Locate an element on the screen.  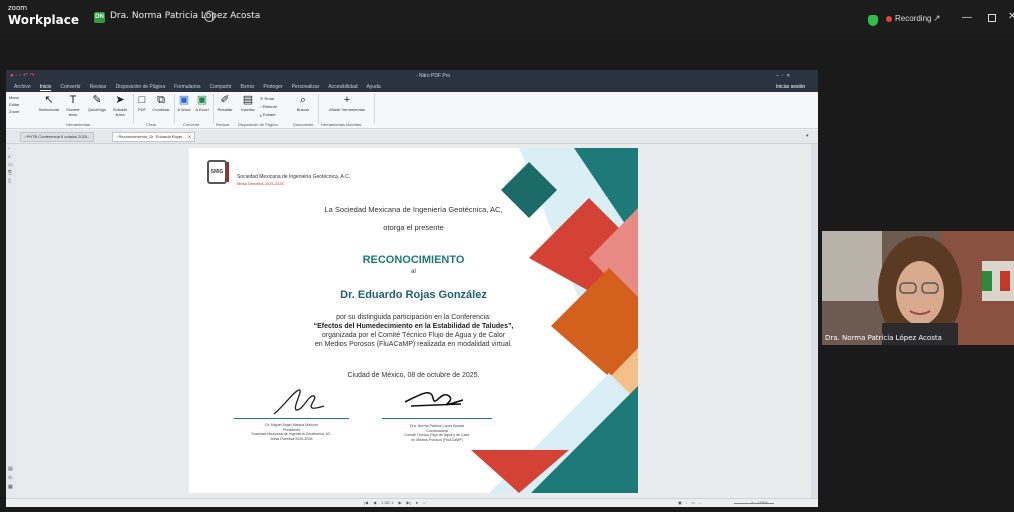
menu-archivo: Archivo is located at coordinates (22, 87).